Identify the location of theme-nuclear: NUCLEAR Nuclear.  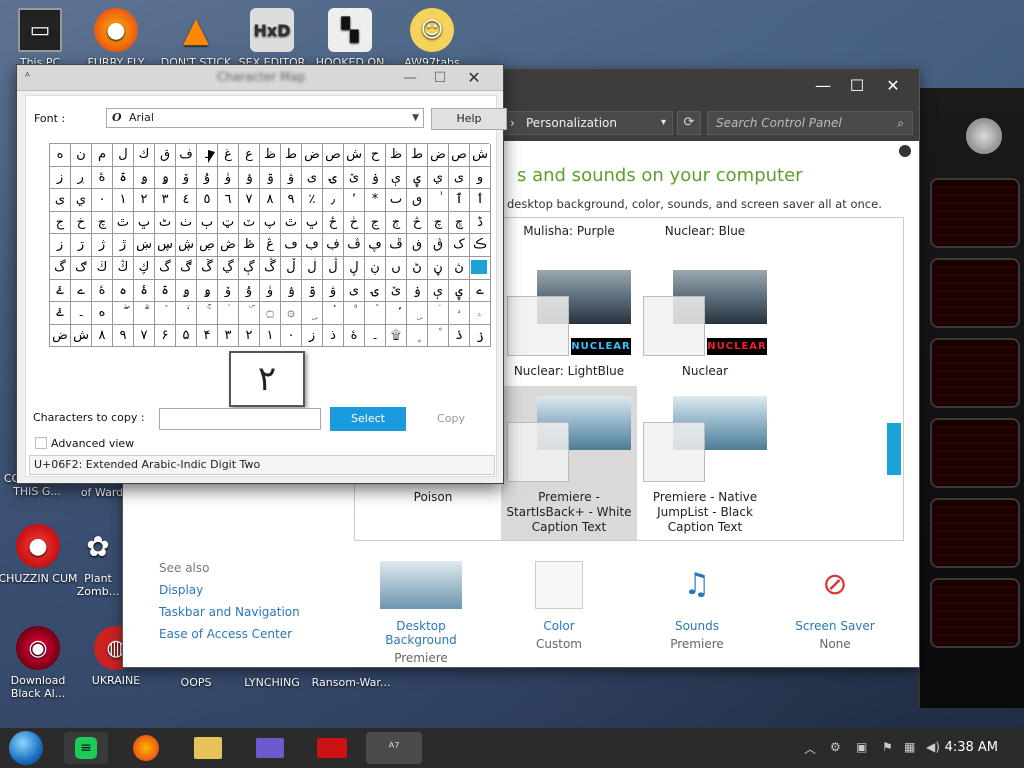
(705, 324).